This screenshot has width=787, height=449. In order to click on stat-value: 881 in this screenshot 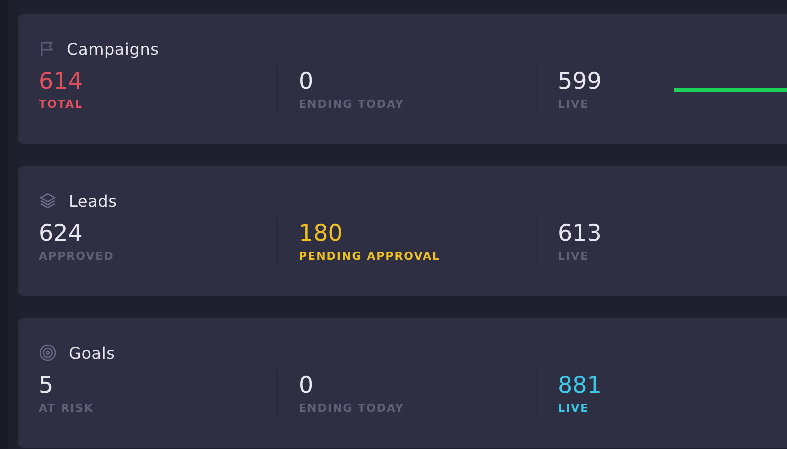, I will do `click(580, 386)`.